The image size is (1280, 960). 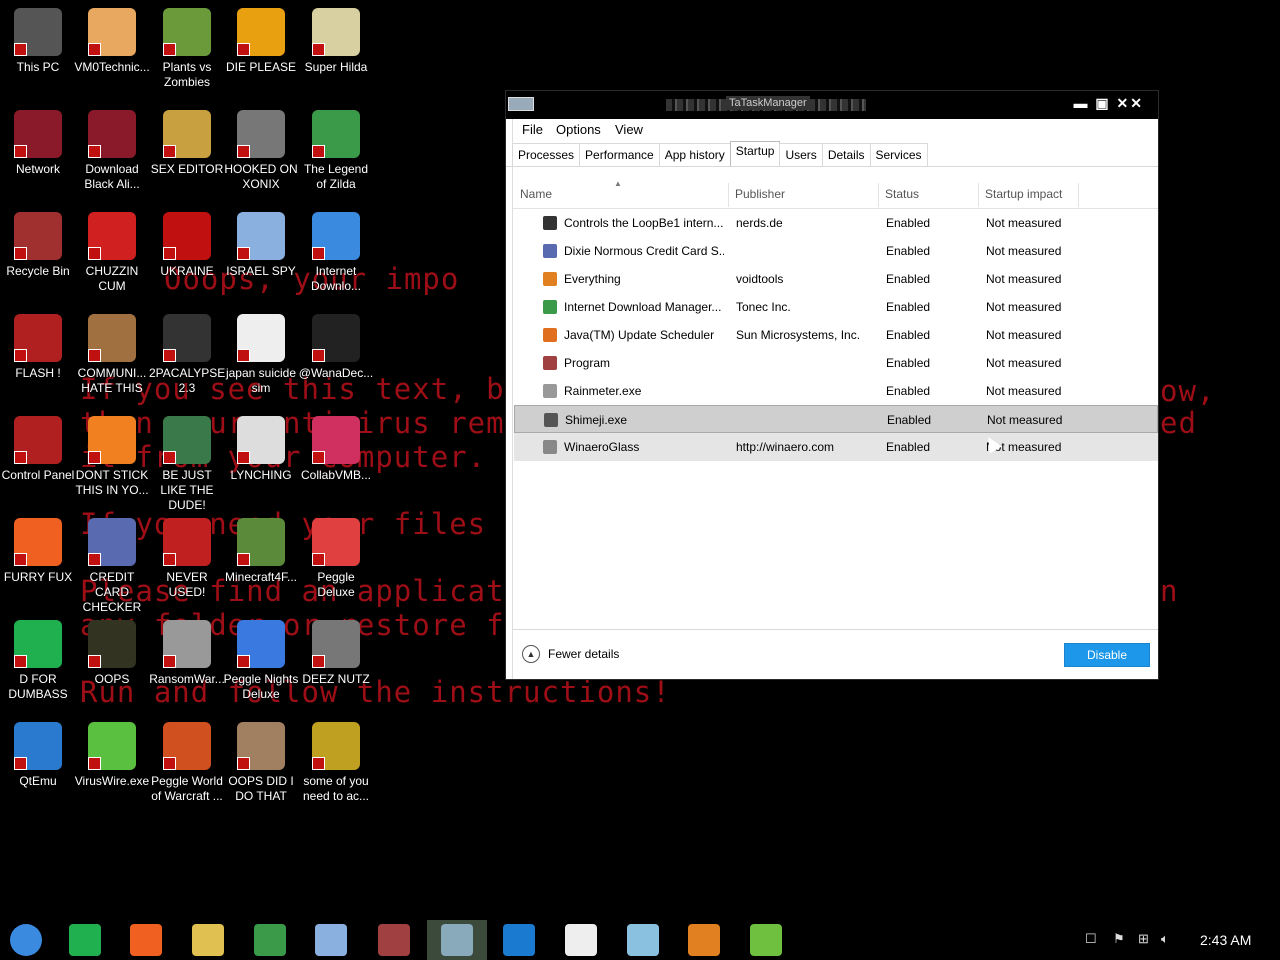 What do you see at coordinates (26, 940) in the screenshot?
I see `start-button` at bounding box center [26, 940].